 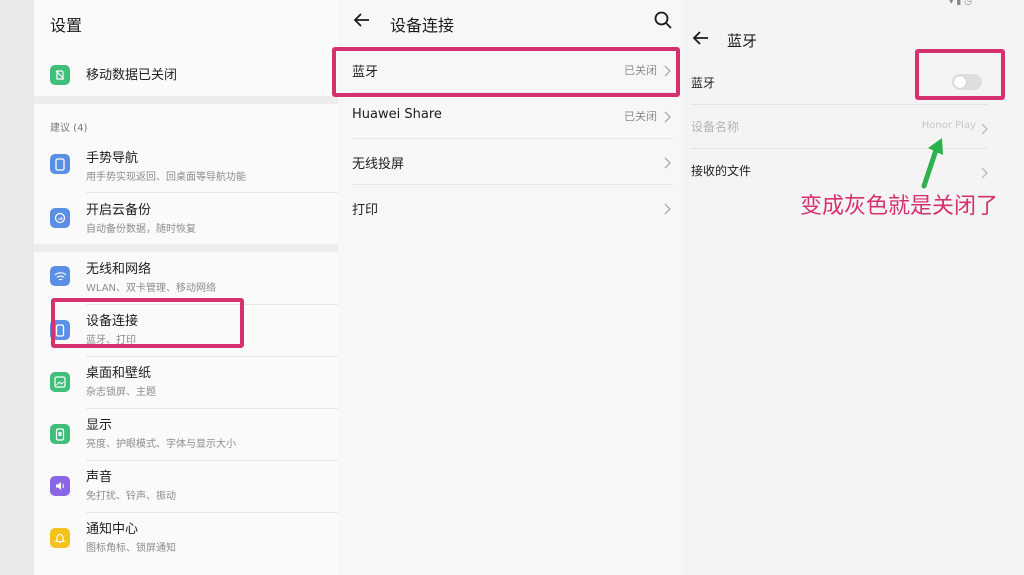 I want to click on green-arrow-icon, so click(x=932, y=163).